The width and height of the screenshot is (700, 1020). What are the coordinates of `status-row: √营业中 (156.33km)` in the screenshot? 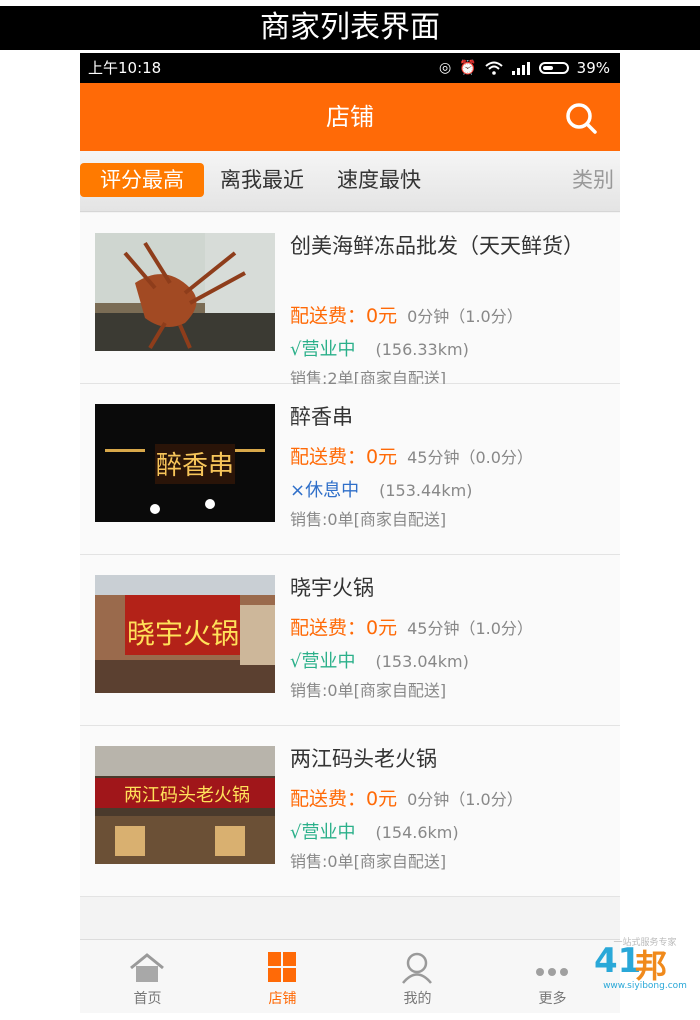 It's located at (379, 348).